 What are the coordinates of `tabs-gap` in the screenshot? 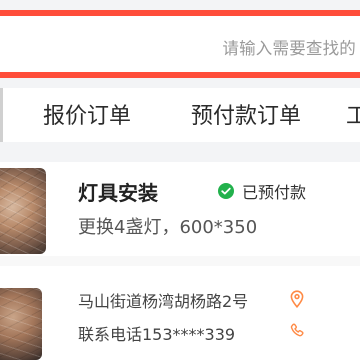 It's located at (180, 152).